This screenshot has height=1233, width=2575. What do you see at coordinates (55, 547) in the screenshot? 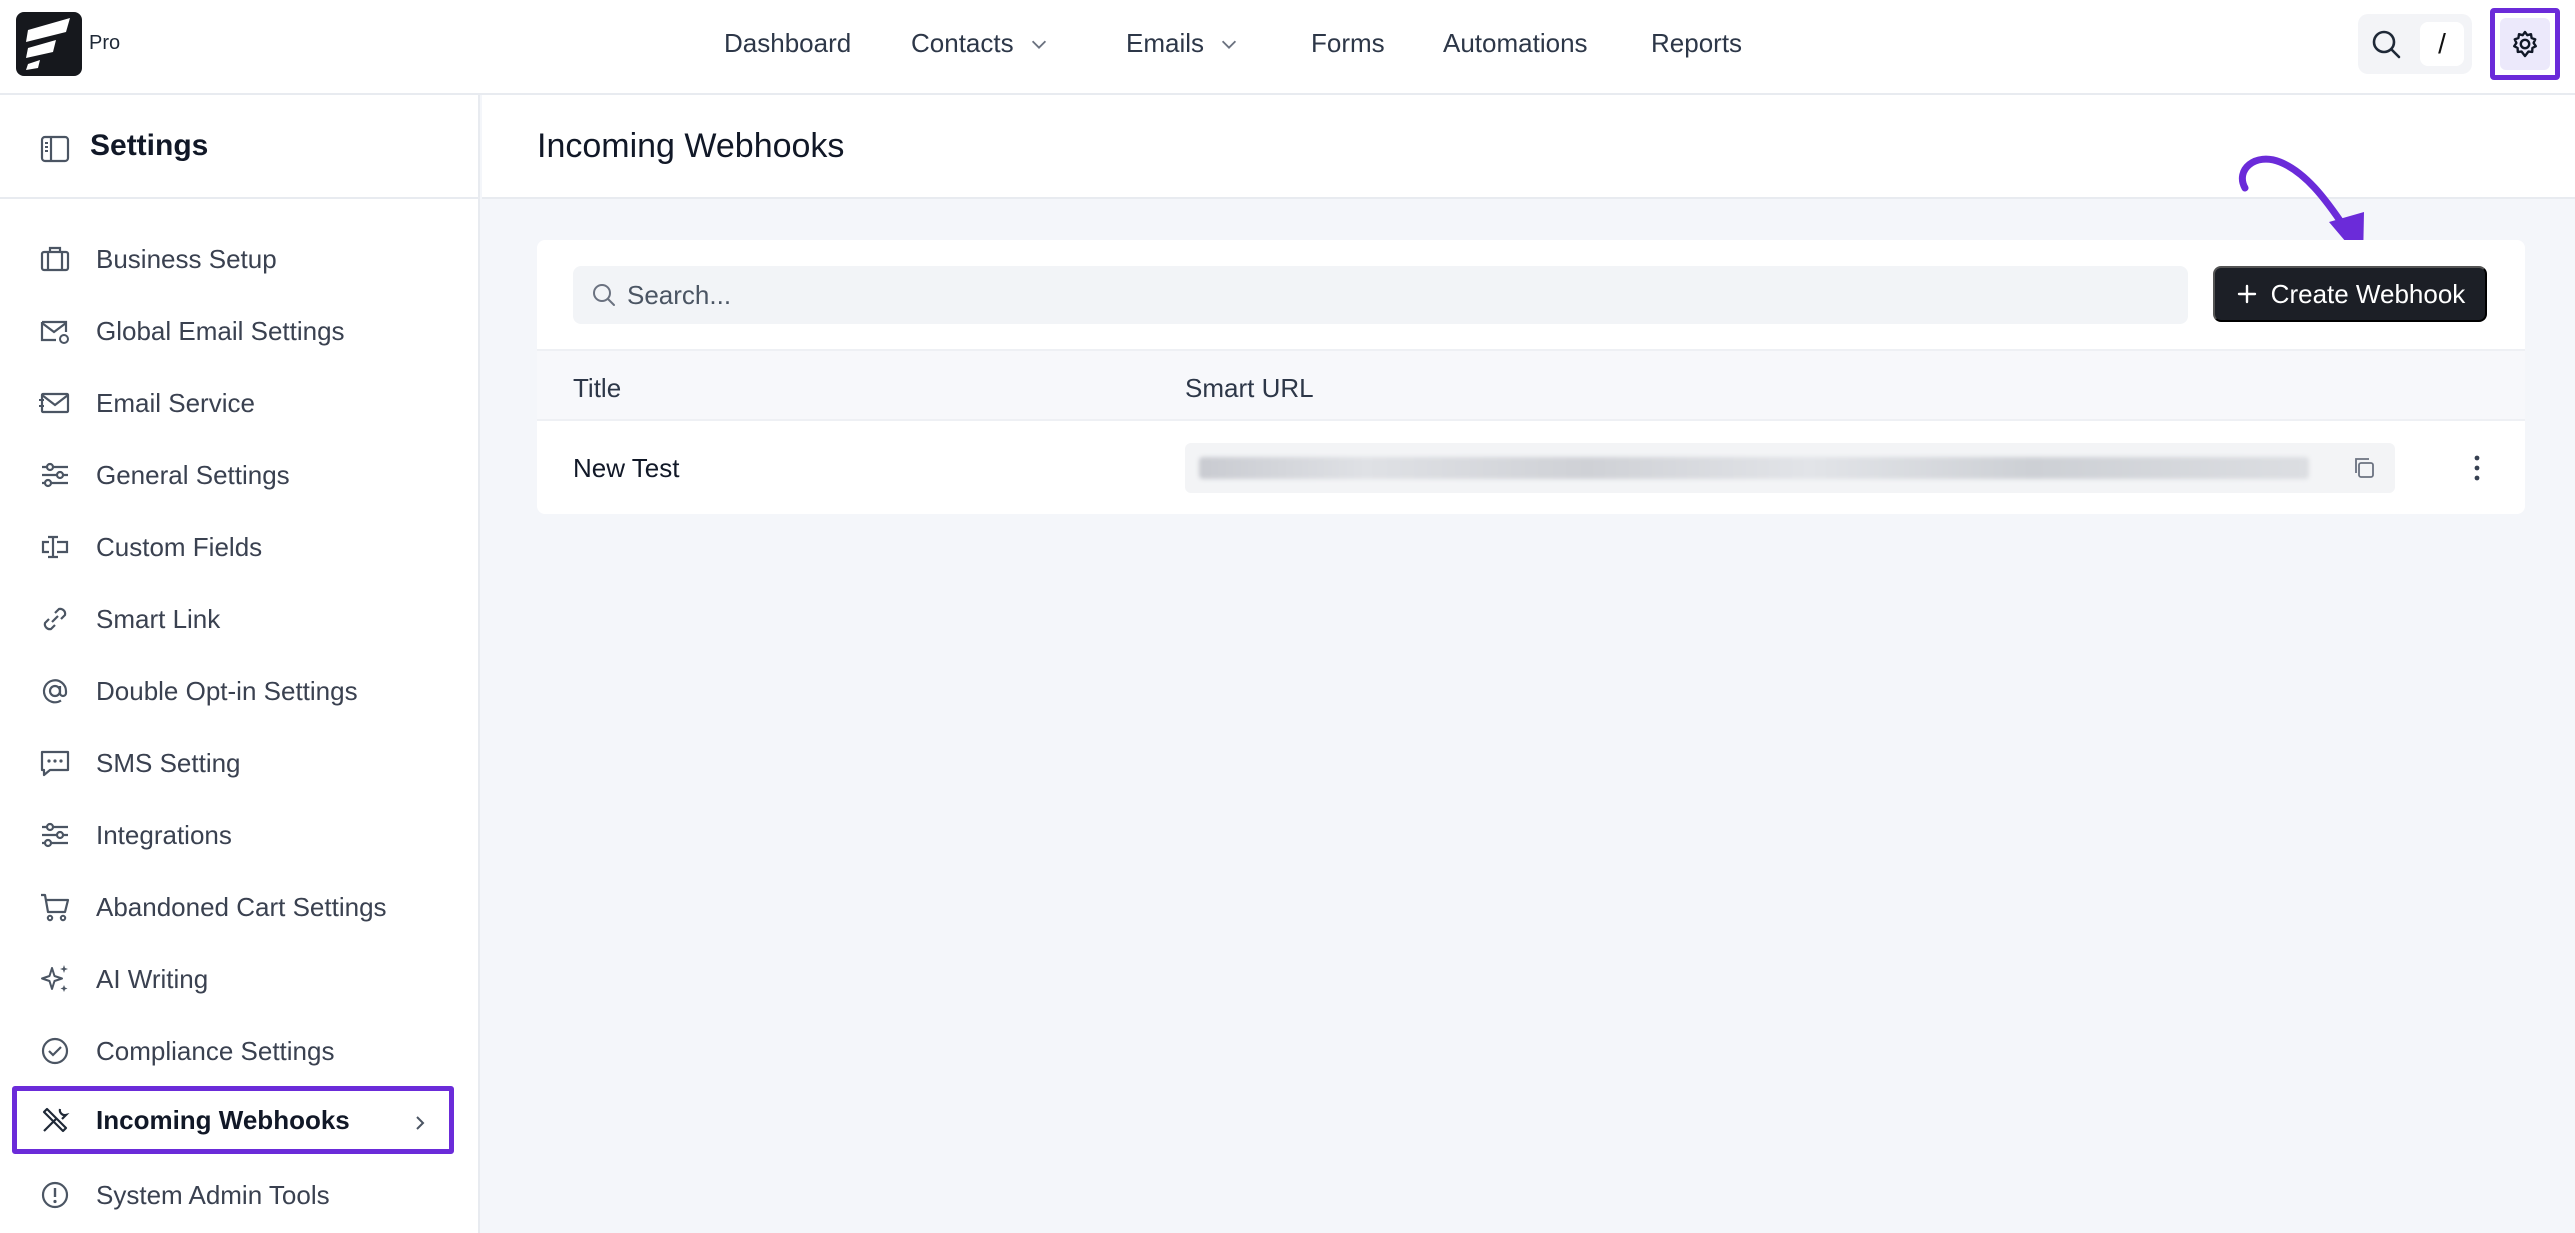
I see `text-field-icon` at bounding box center [55, 547].